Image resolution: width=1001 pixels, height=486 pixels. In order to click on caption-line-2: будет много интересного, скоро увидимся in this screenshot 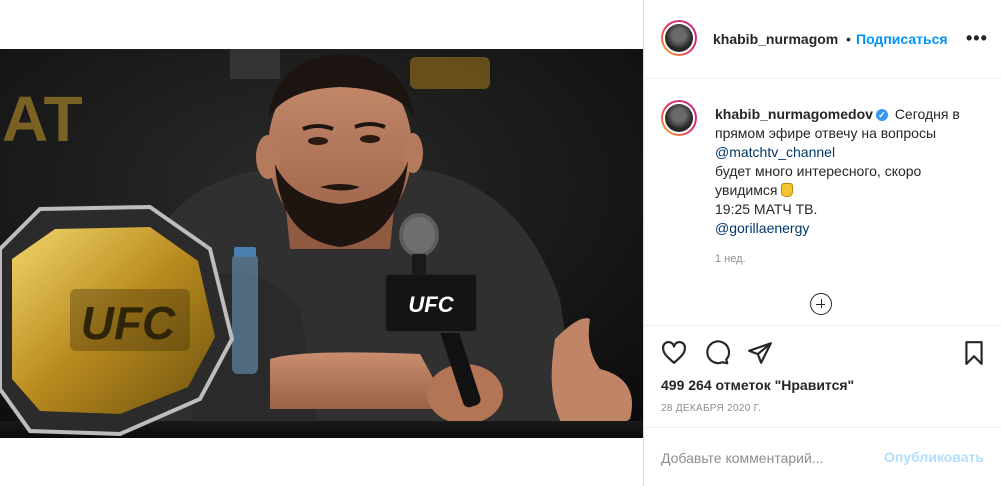, I will do `click(818, 180)`.